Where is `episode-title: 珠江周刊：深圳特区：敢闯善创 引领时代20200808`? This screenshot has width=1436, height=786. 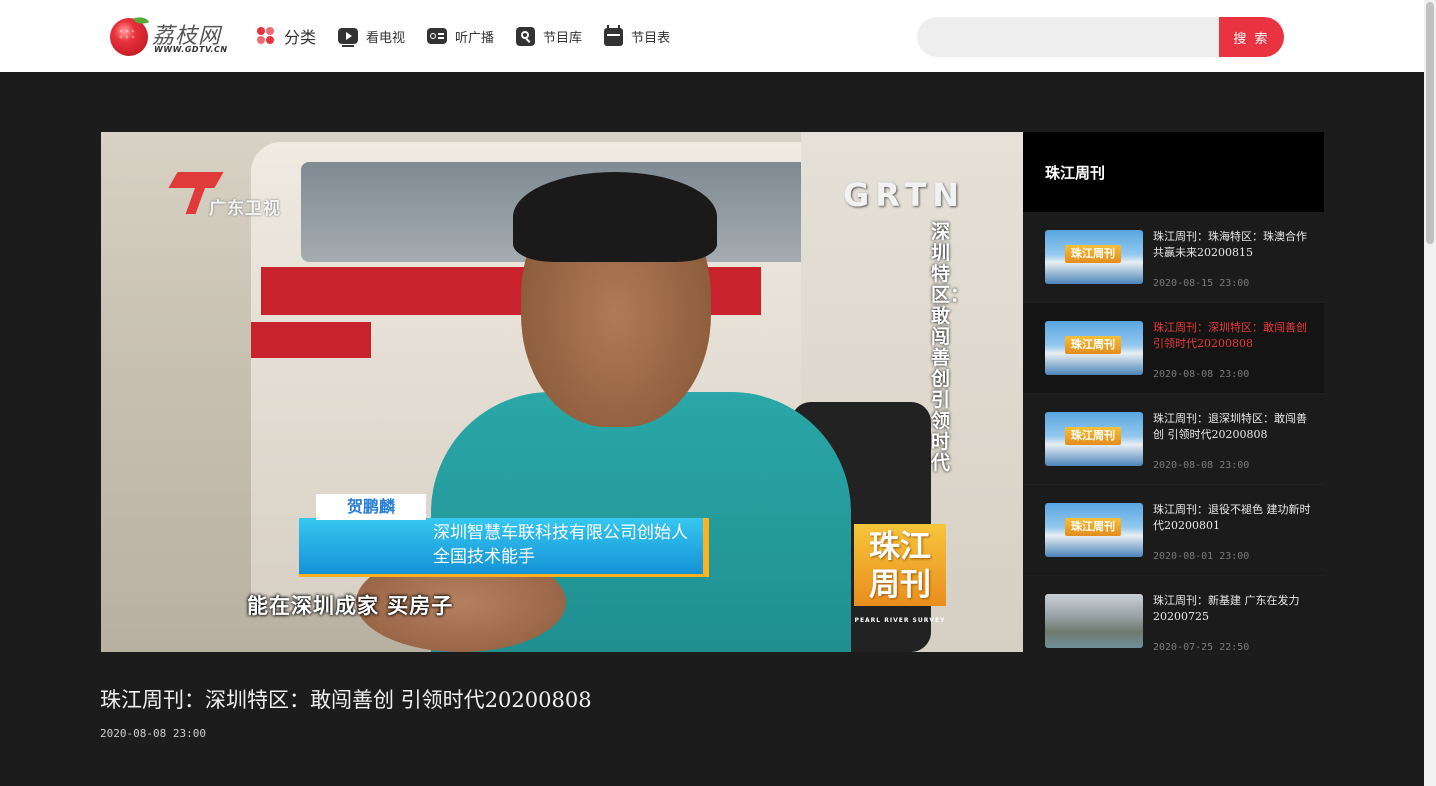
episode-title: 珠江周刊：深圳特区：敢闯善创 引领时代20200808 is located at coordinates (1232, 336).